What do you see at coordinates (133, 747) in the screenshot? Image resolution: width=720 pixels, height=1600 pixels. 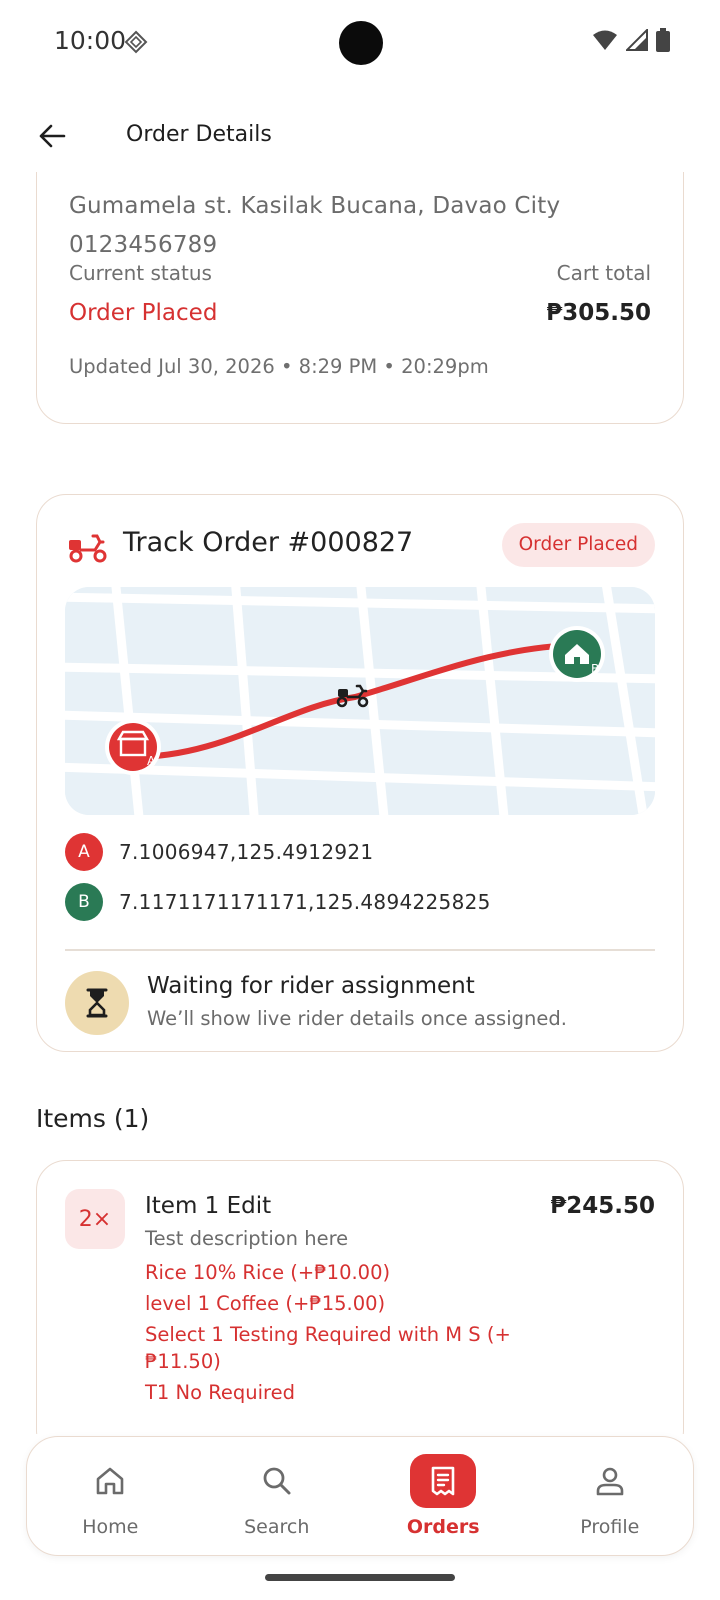 I see `store-marker-a: A` at bounding box center [133, 747].